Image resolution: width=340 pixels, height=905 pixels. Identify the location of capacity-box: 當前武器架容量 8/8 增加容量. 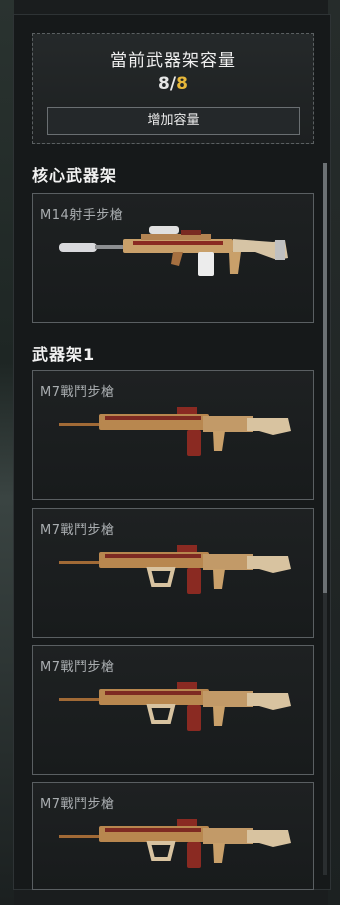
(173, 88).